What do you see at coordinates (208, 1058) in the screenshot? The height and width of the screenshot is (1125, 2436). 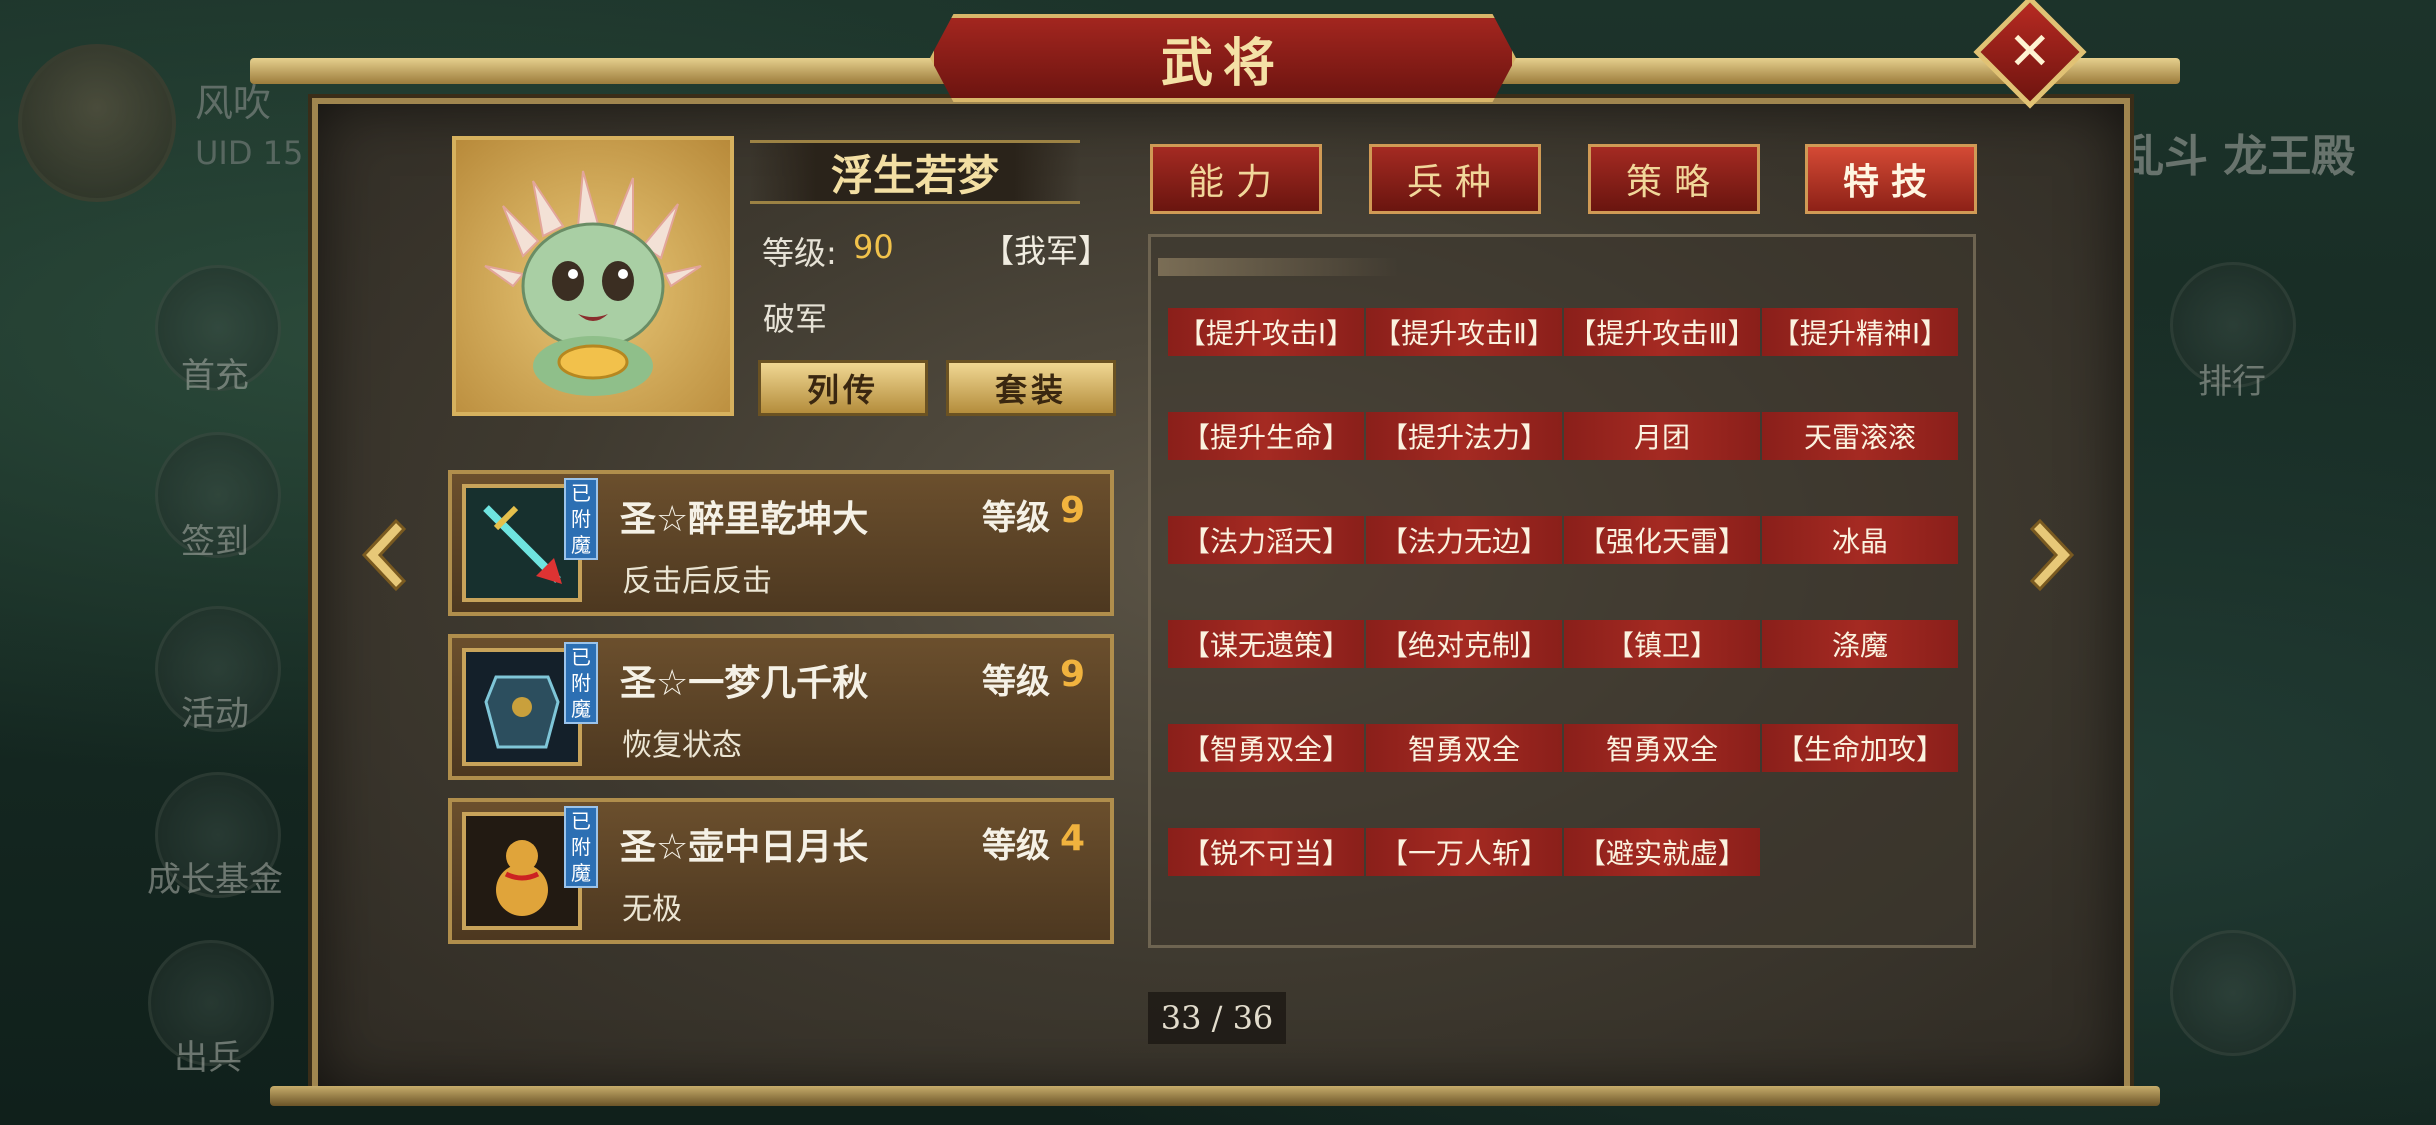 I see `dispatch-label: 出兵` at bounding box center [208, 1058].